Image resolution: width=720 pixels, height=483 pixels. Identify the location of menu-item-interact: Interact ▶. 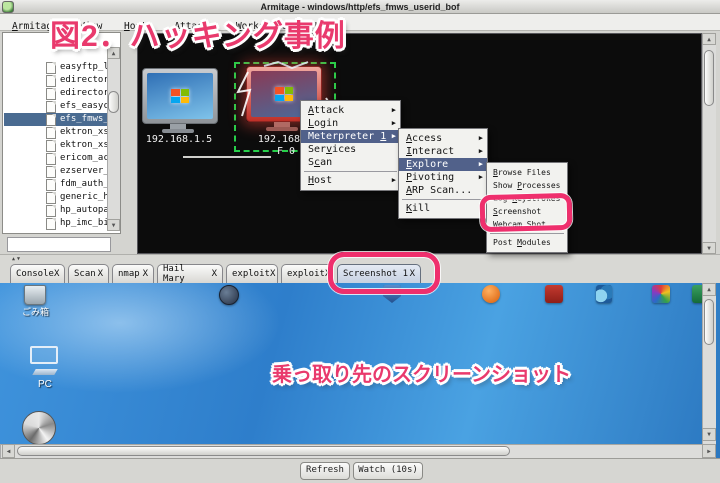
(443, 151).